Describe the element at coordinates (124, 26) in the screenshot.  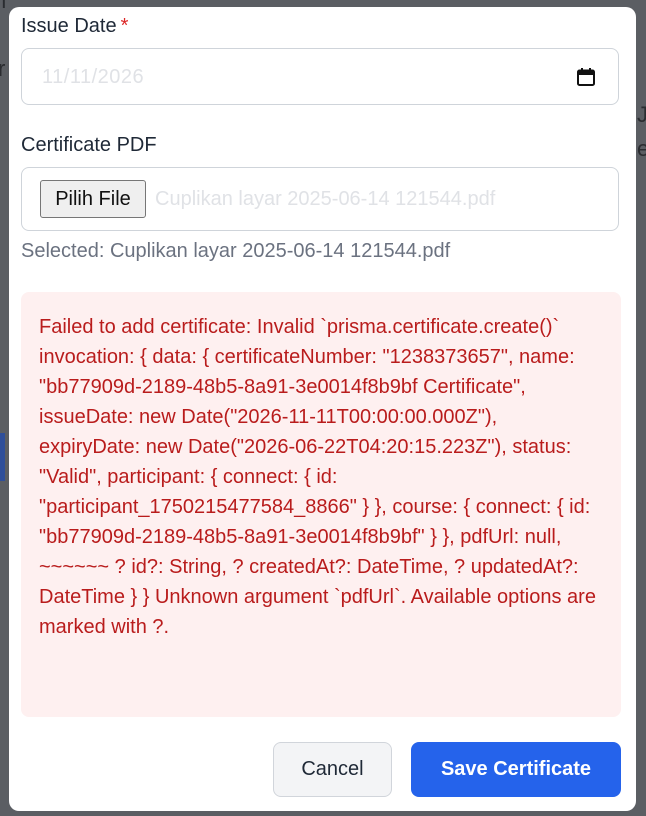
I see `required-indicator: *` at that location.